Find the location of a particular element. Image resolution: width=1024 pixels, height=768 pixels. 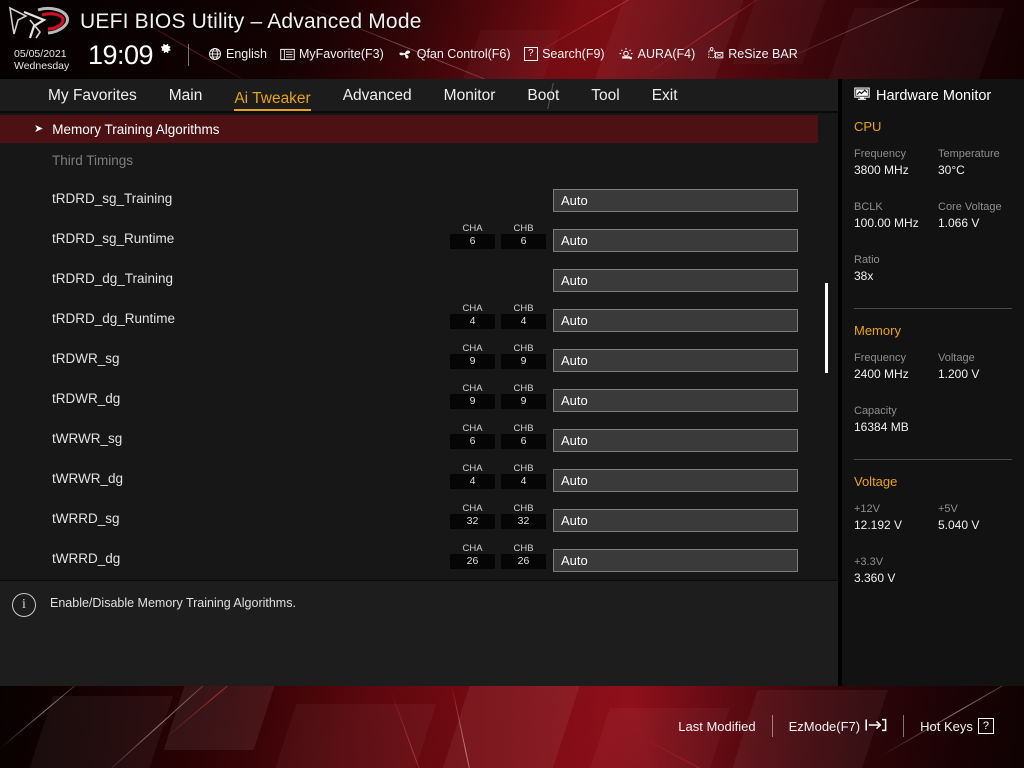

resize-bar-icon is located at coordinates (716, 54).